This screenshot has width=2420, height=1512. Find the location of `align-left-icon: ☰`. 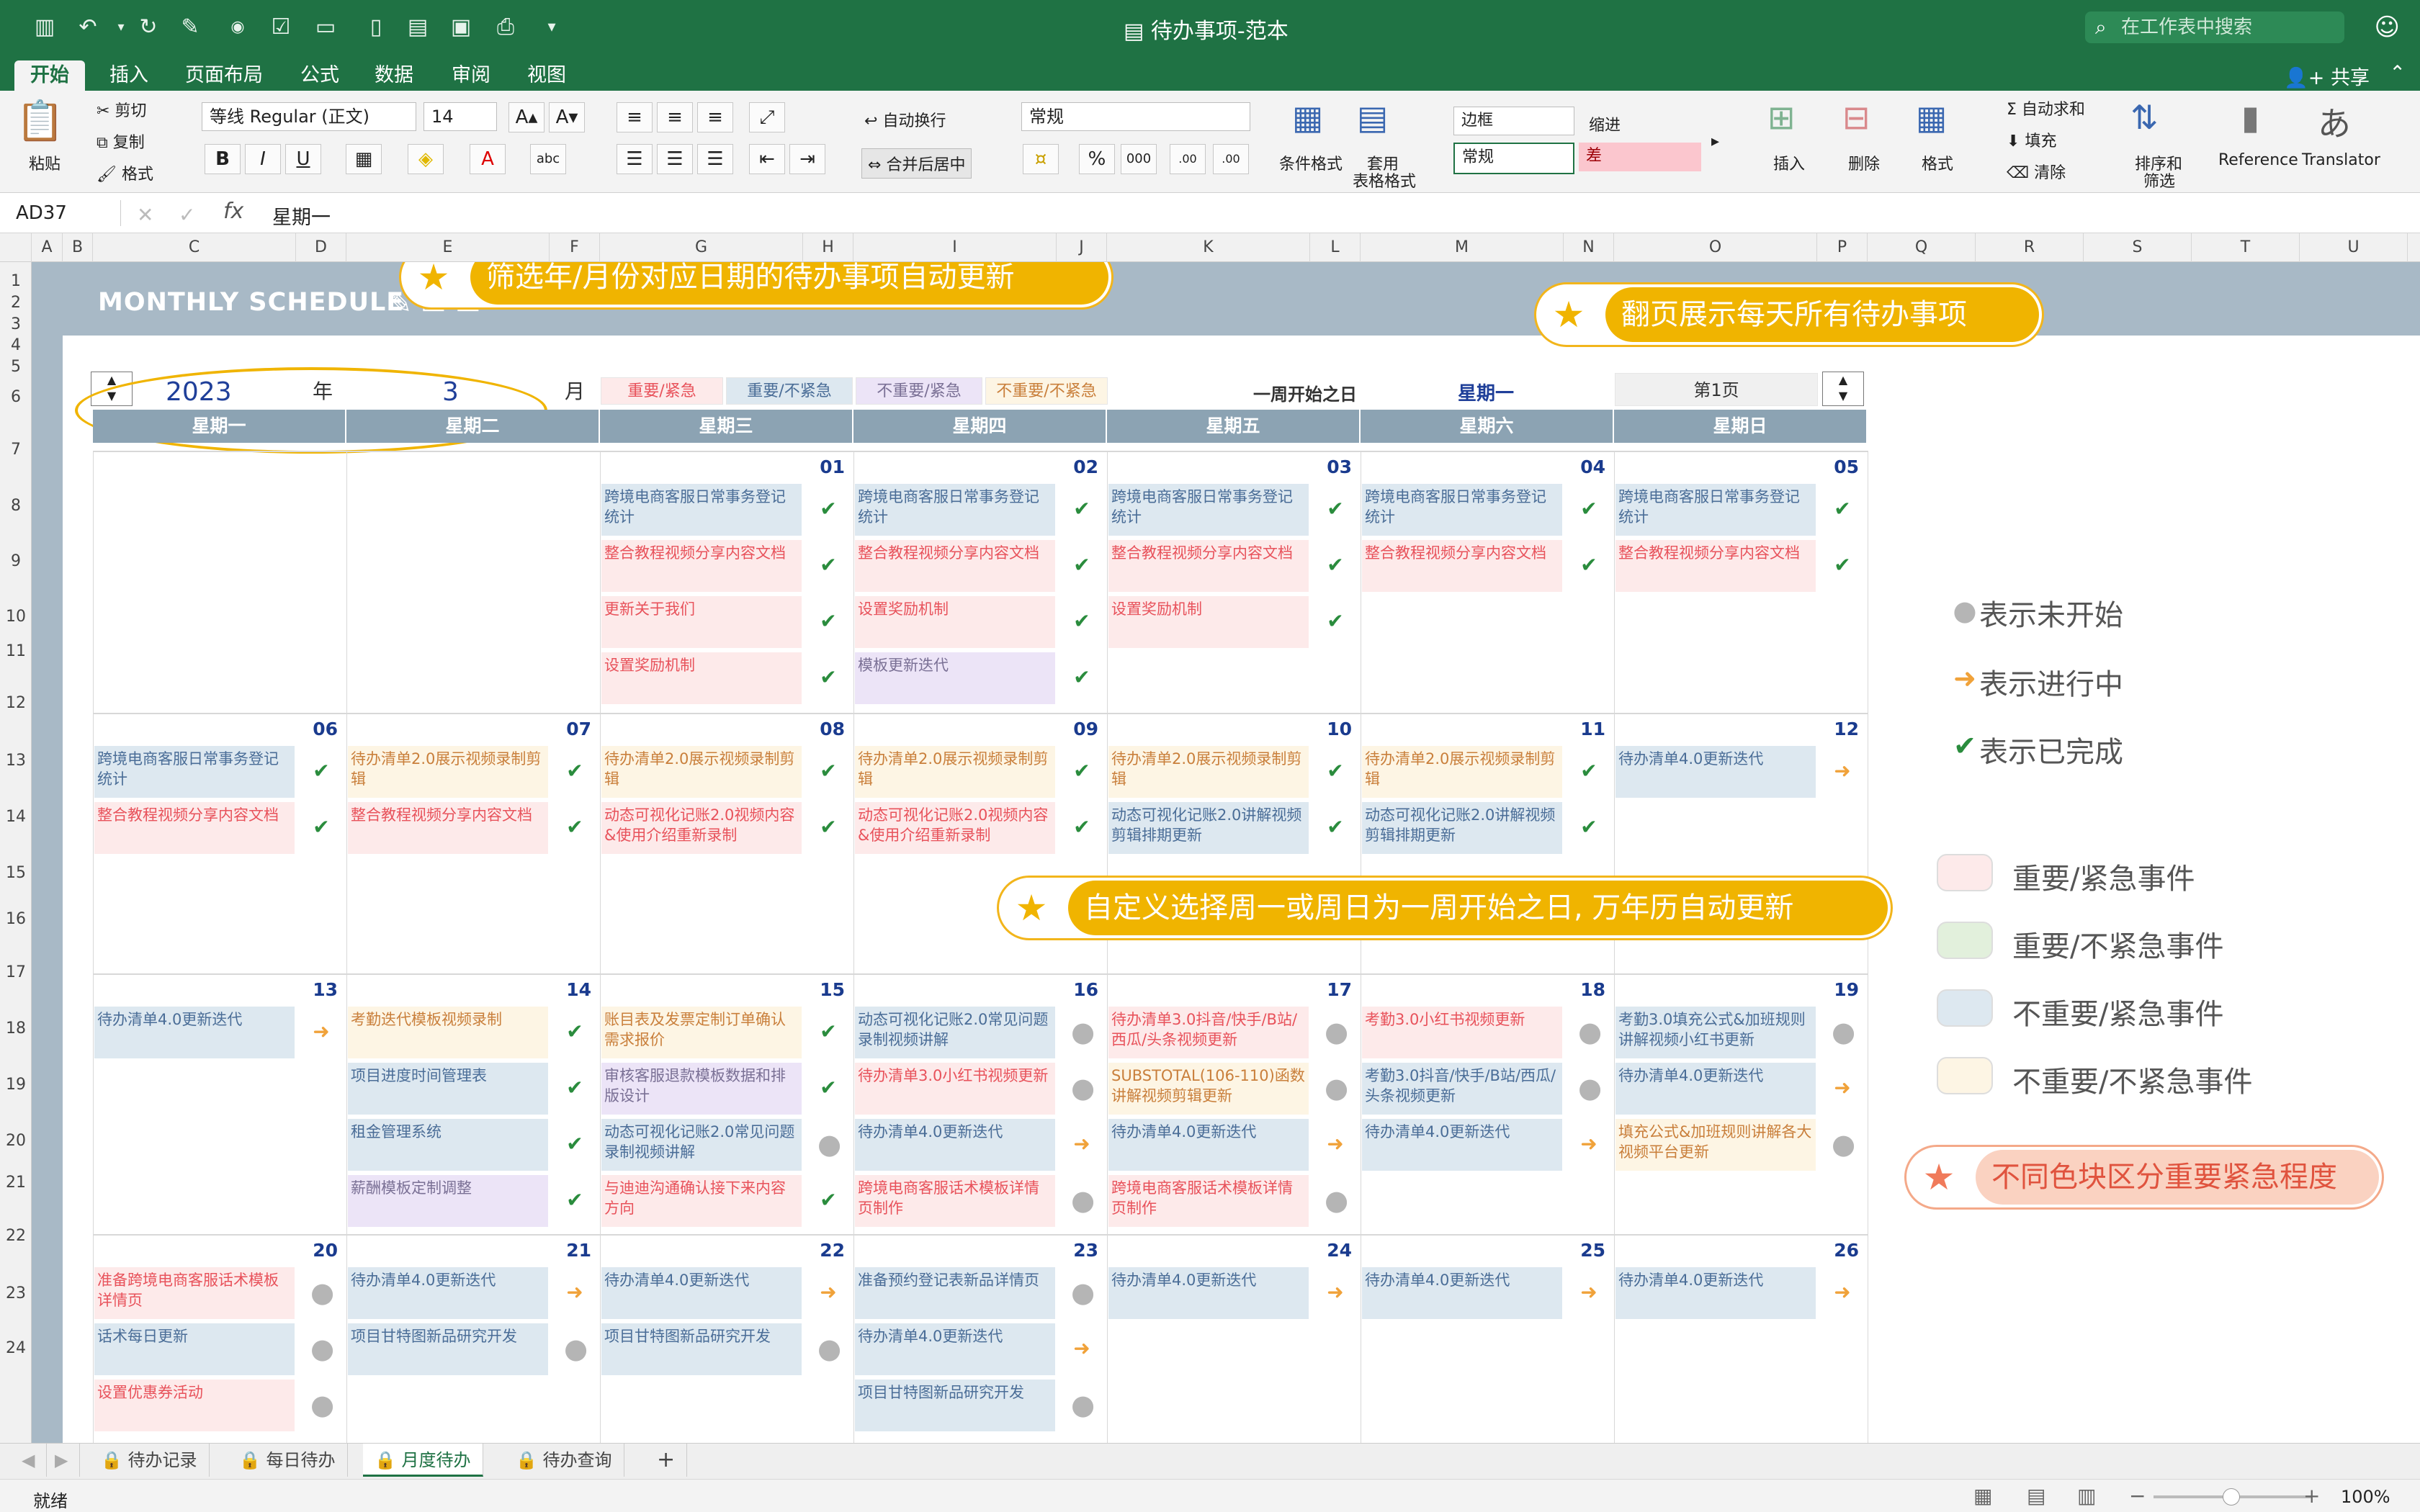

align-left-icon: ☰ is located at coordinates (635, 159).